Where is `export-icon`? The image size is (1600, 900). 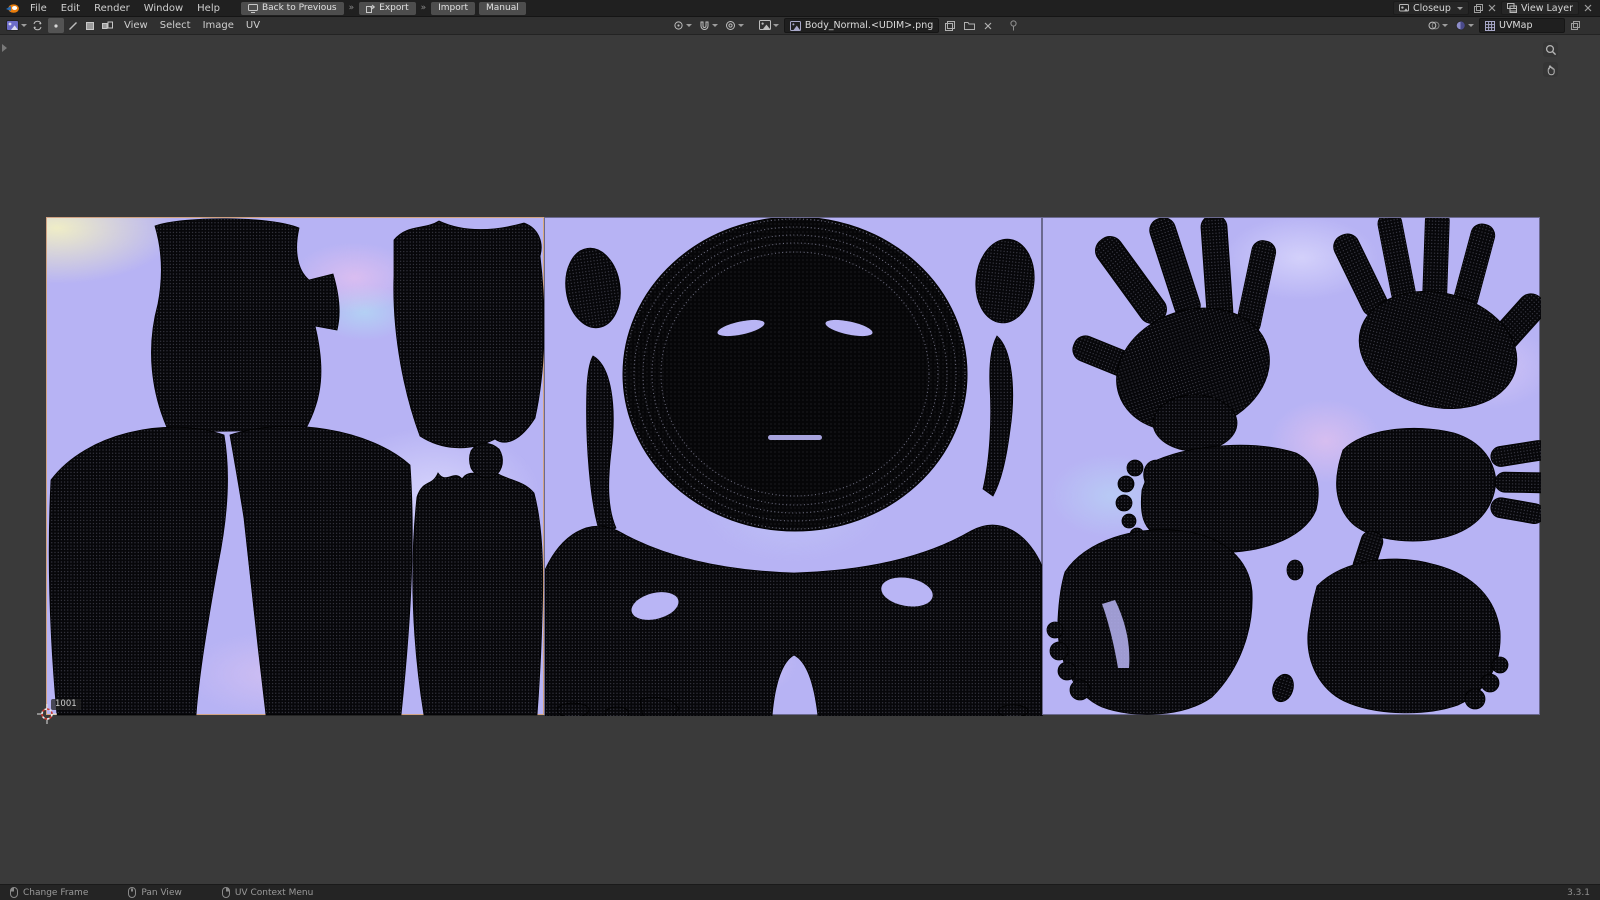 export-icon is located at coordinates (371, 8).